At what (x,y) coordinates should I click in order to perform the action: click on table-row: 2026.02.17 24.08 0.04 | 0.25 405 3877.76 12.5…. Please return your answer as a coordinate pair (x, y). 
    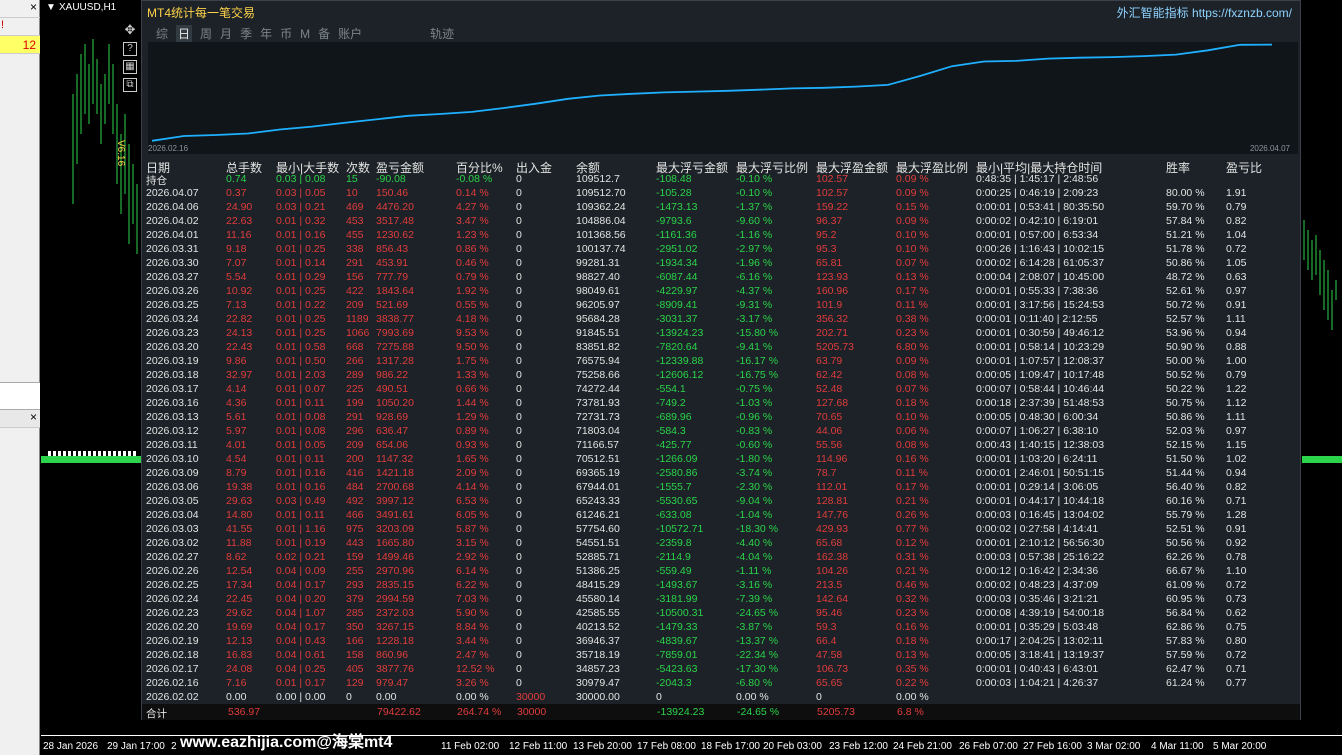
    Looking at the image, I should click on (721, 670).